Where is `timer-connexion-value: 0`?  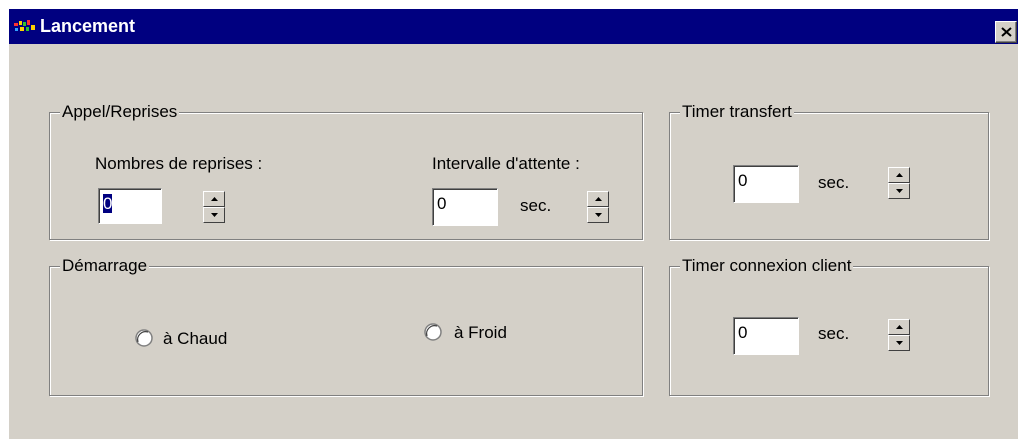 timer-connexion-value: 0 is located at coordinates (743, 332).